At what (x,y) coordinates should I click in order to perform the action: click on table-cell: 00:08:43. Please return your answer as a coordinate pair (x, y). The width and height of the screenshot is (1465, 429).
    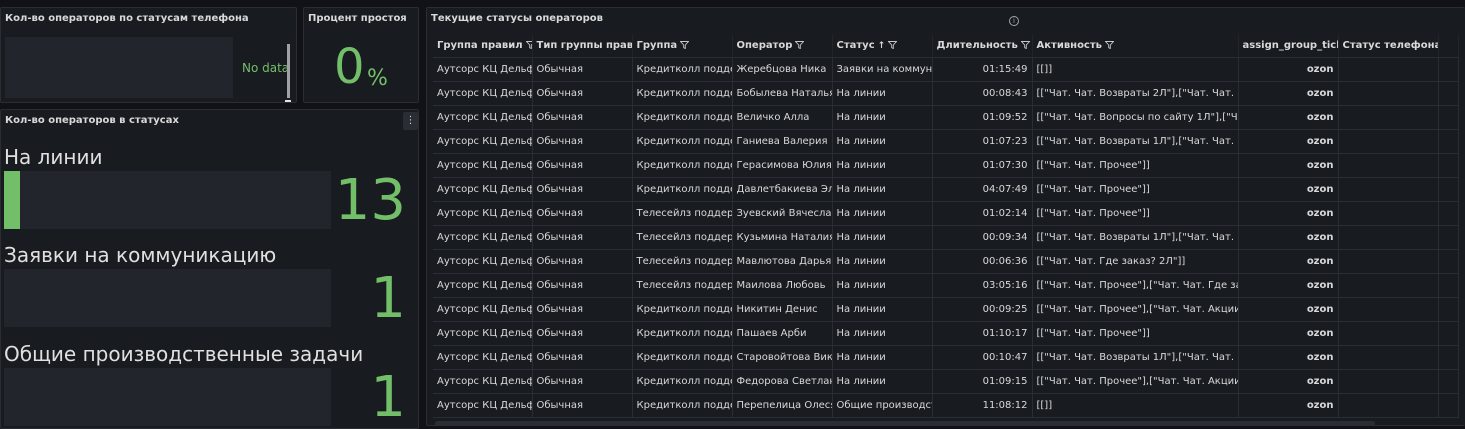
    Looking at the image, I should click on (982, 93).